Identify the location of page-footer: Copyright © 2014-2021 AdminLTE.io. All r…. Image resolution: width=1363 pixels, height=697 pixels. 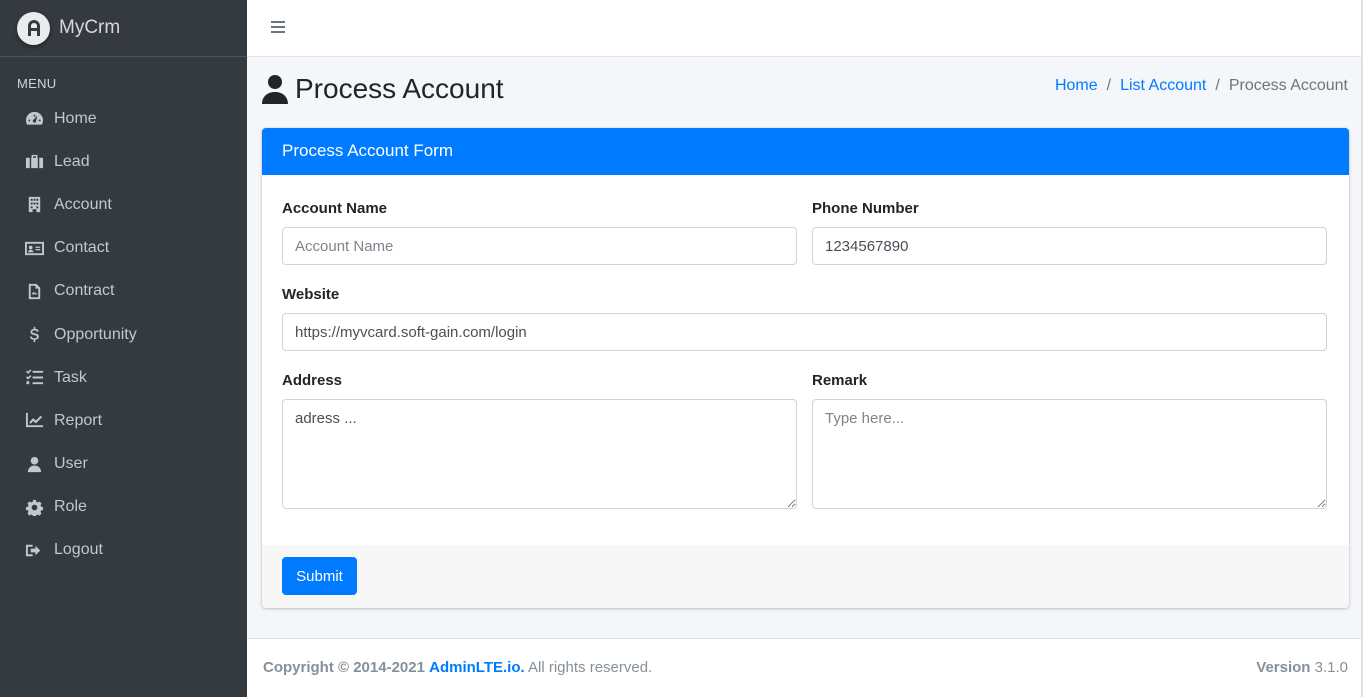
(805, 667).